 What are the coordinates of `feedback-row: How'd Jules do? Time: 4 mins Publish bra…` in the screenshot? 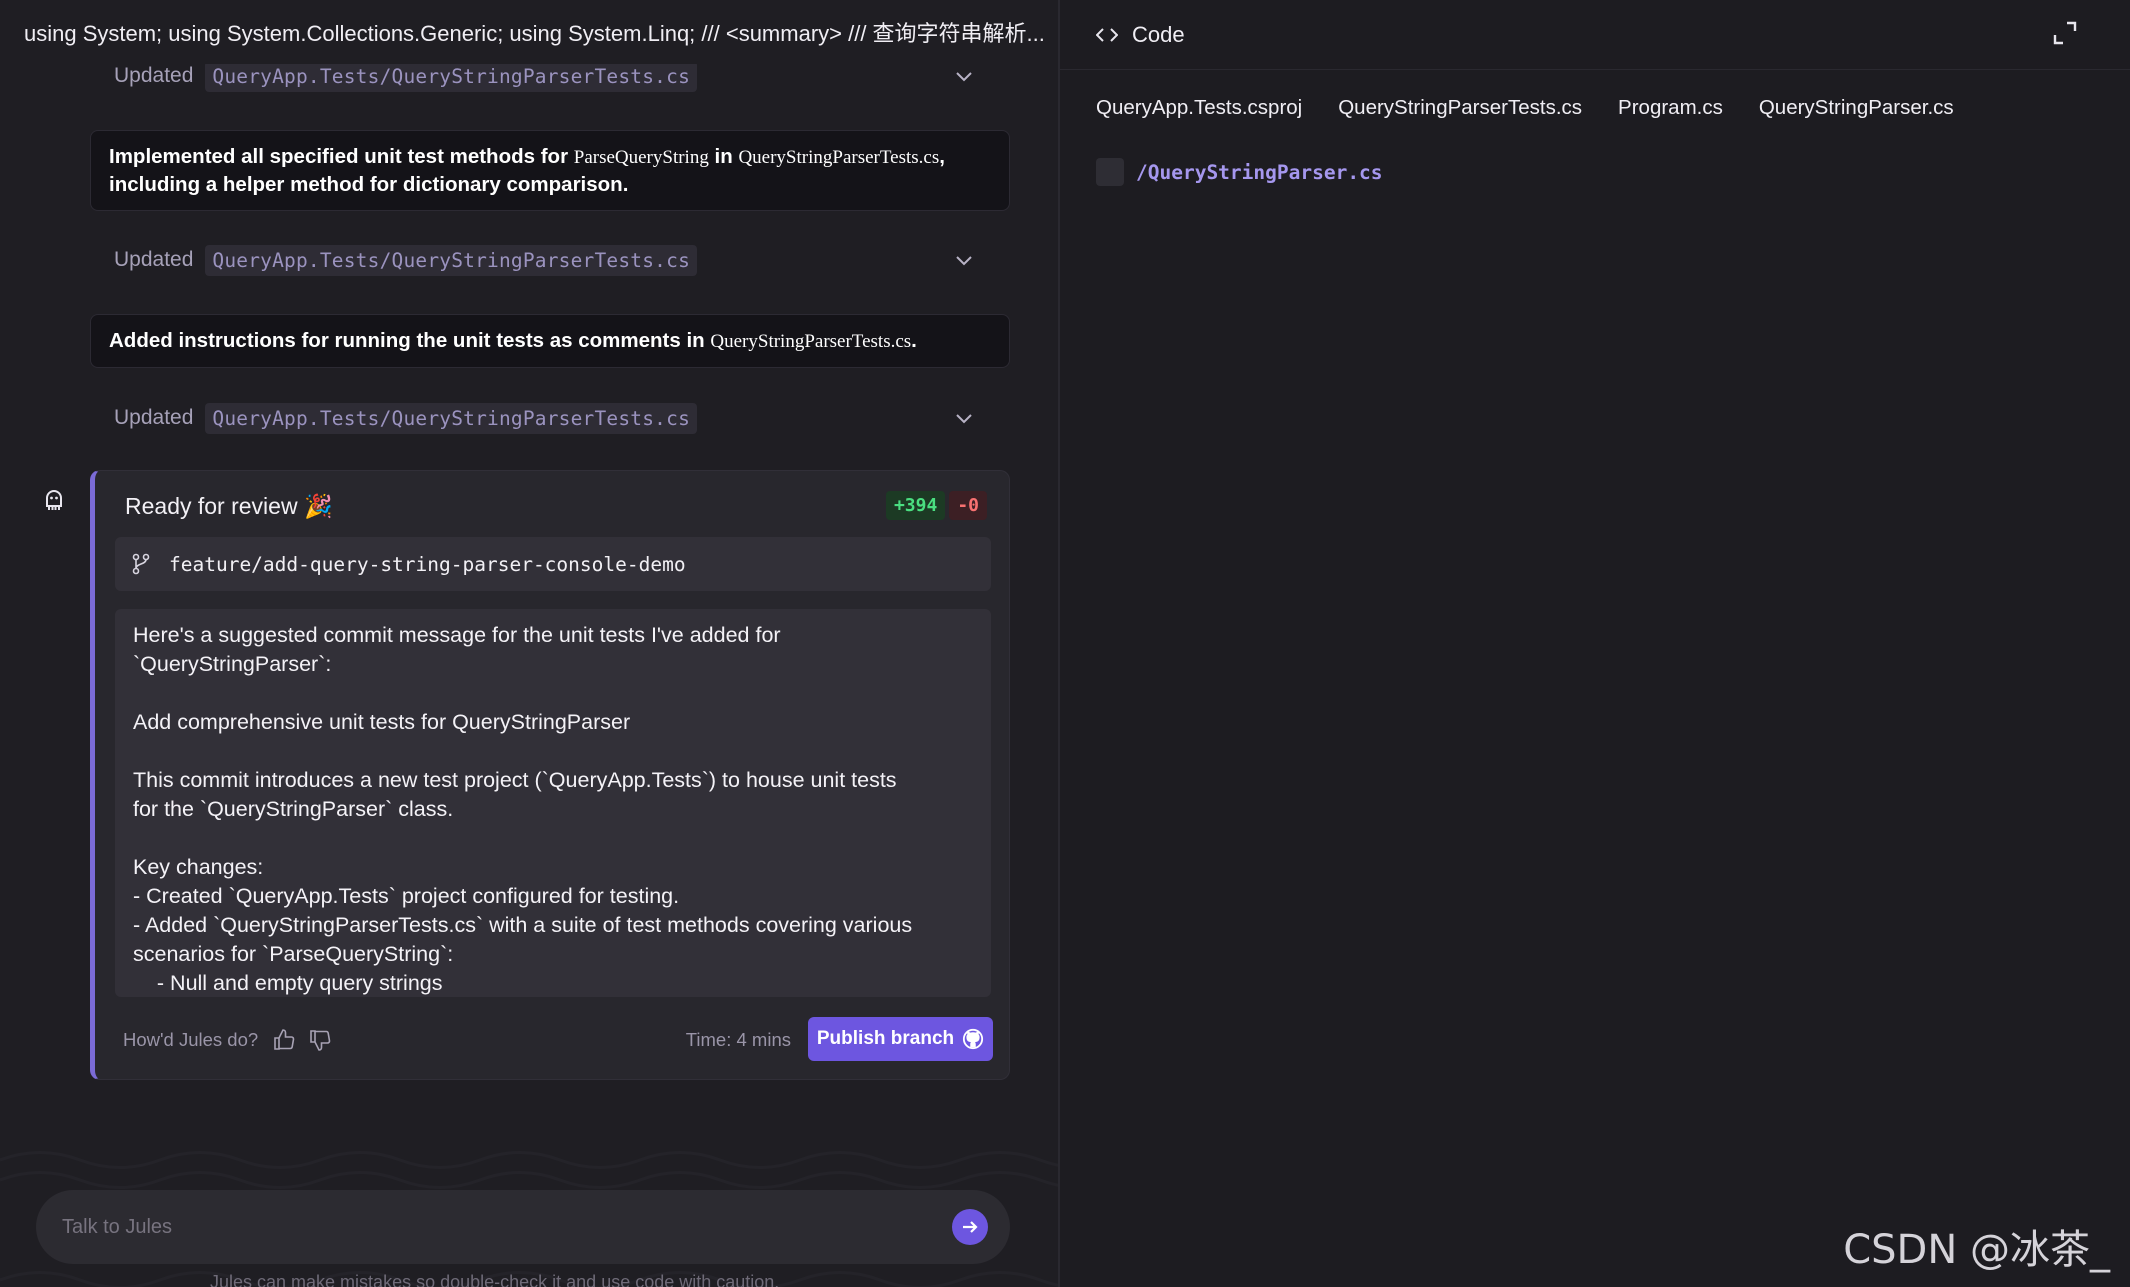 It's located at (558, 1040).